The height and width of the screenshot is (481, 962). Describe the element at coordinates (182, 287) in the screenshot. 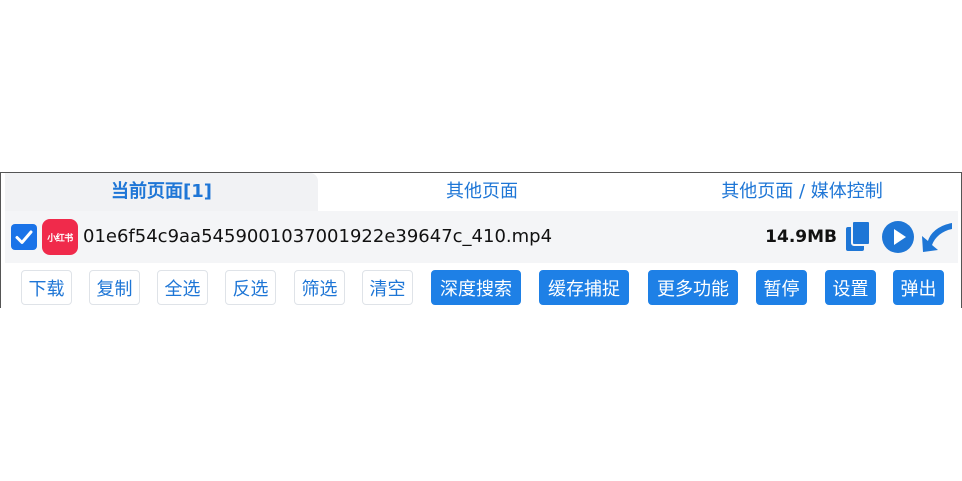

I see `select-all-button: 全选` at that location.